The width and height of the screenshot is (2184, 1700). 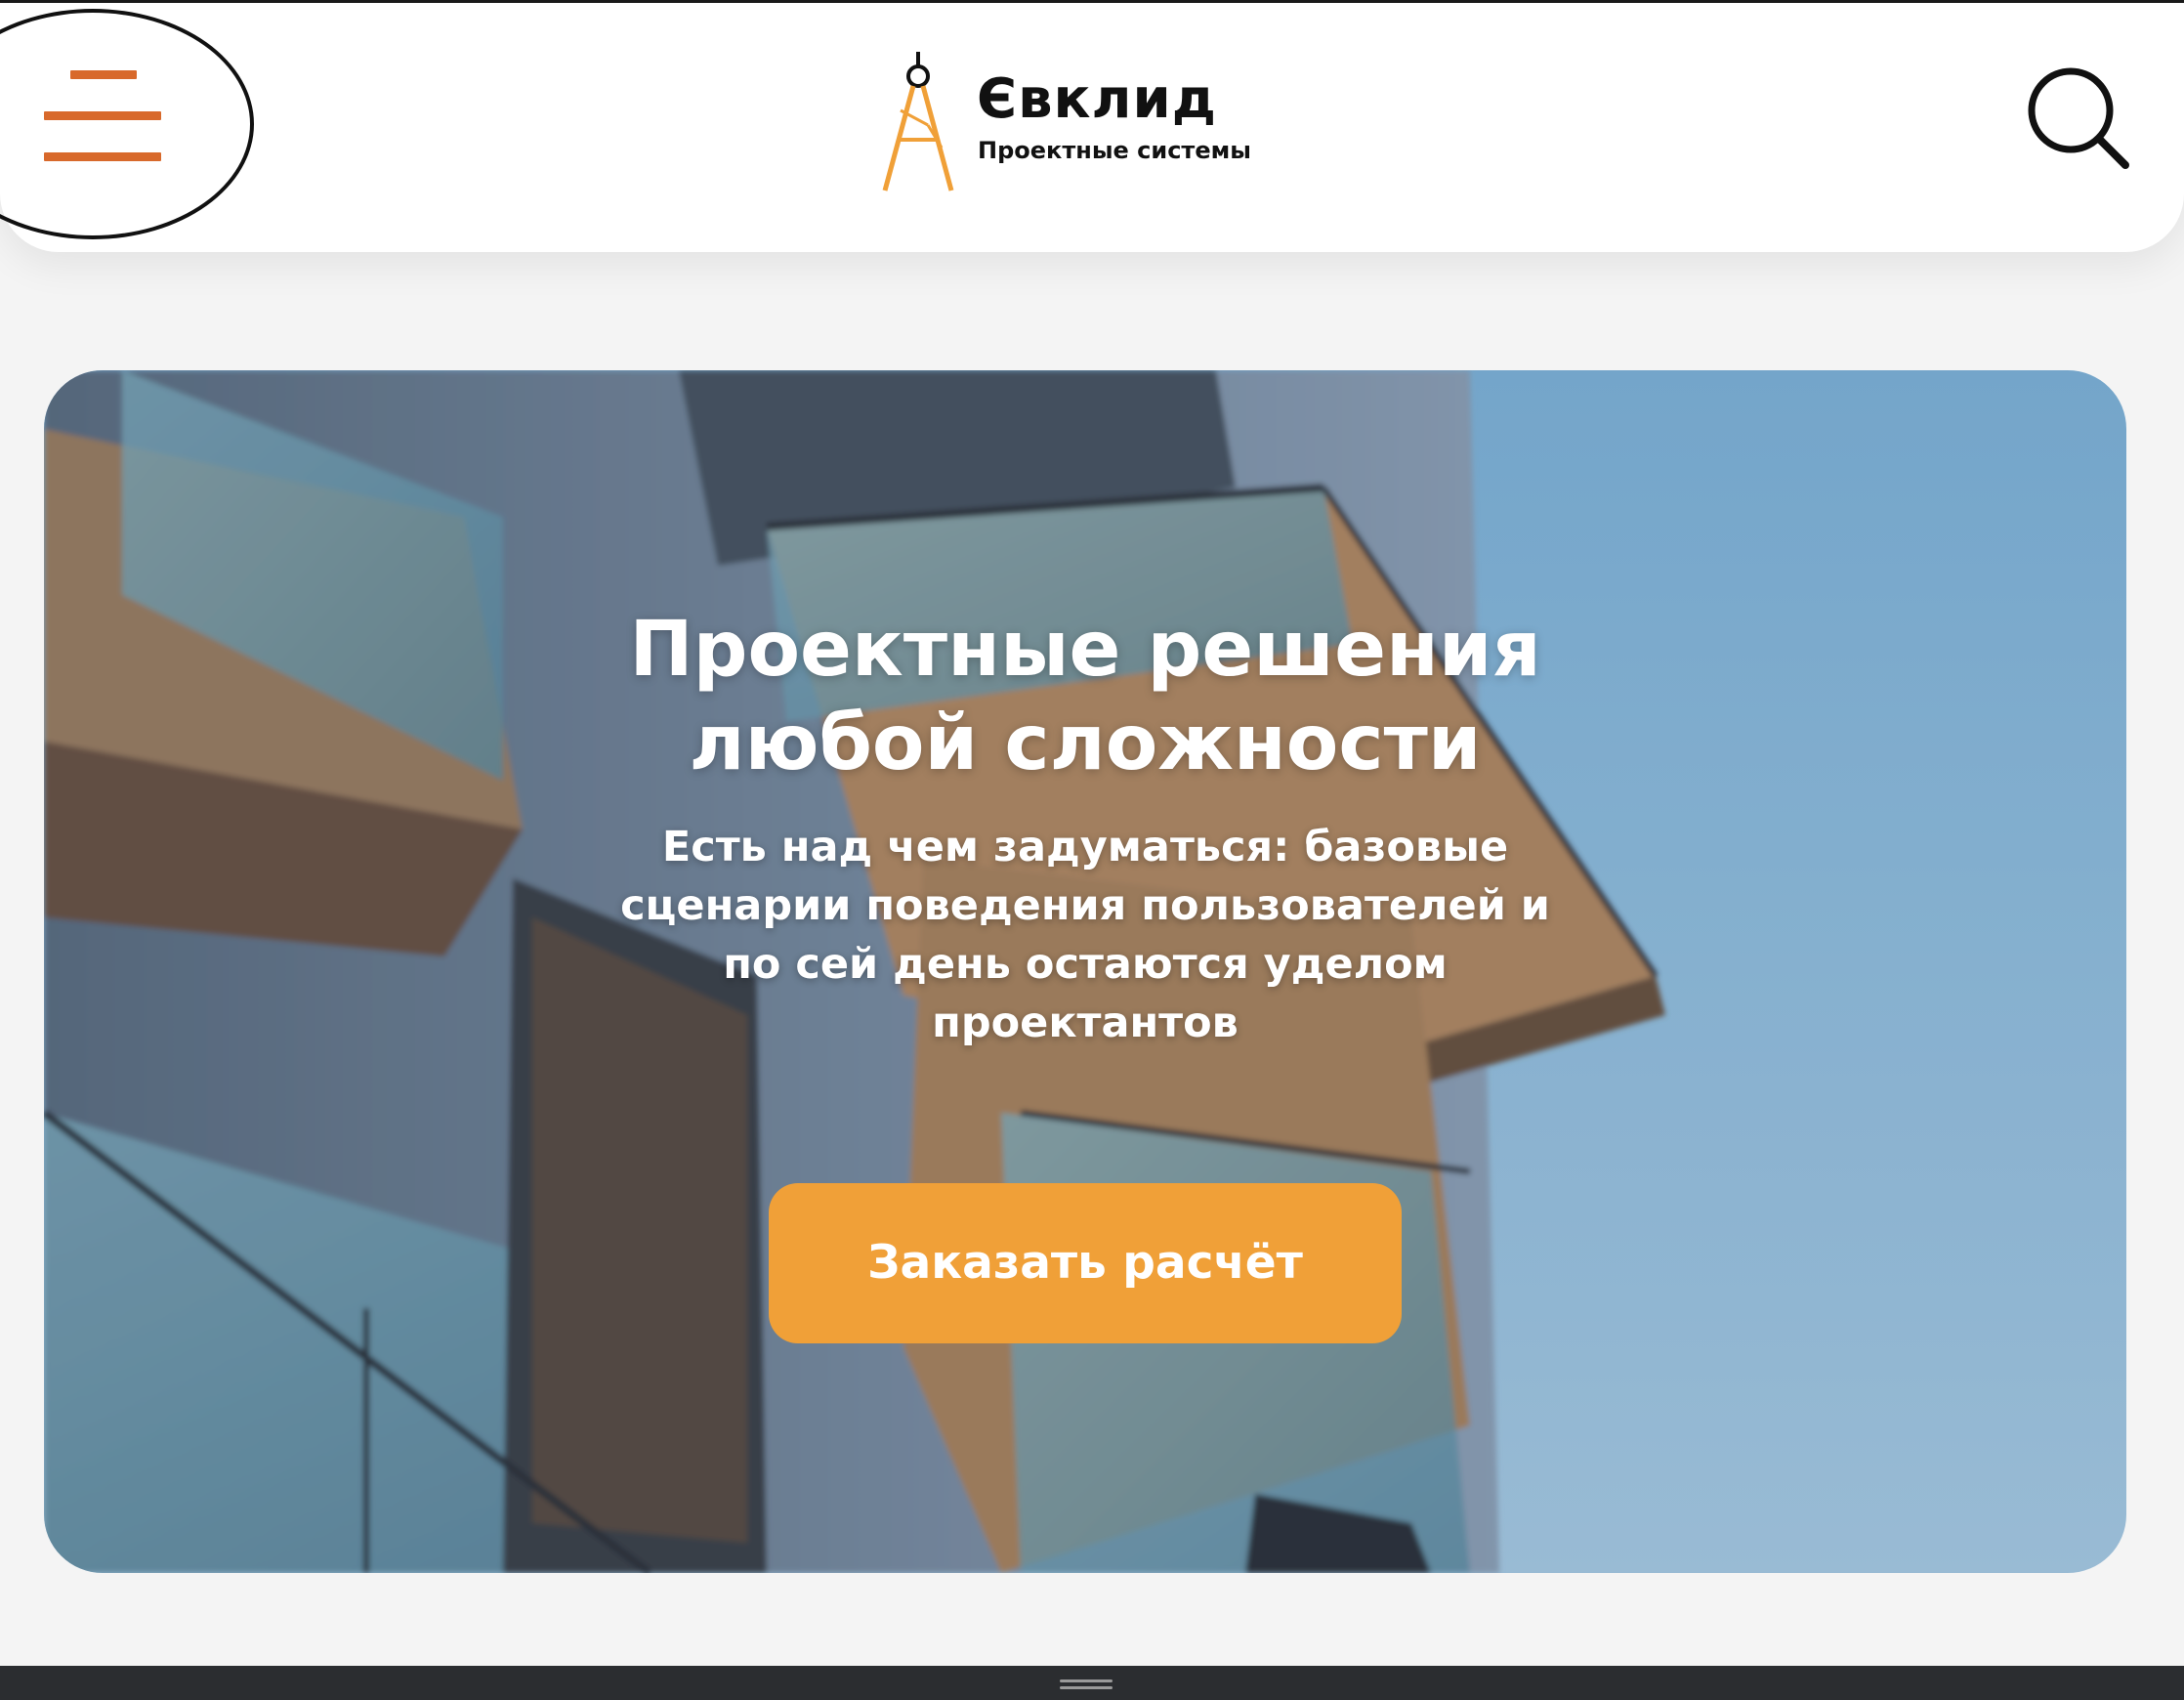 I want to click on logo: Євклид Проектные системы, so click(x=1103, y=125).